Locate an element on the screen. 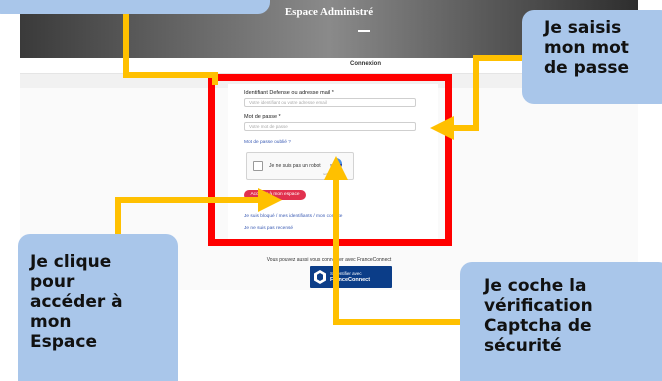  arrow-captcha is located at coordinates (393, 240).